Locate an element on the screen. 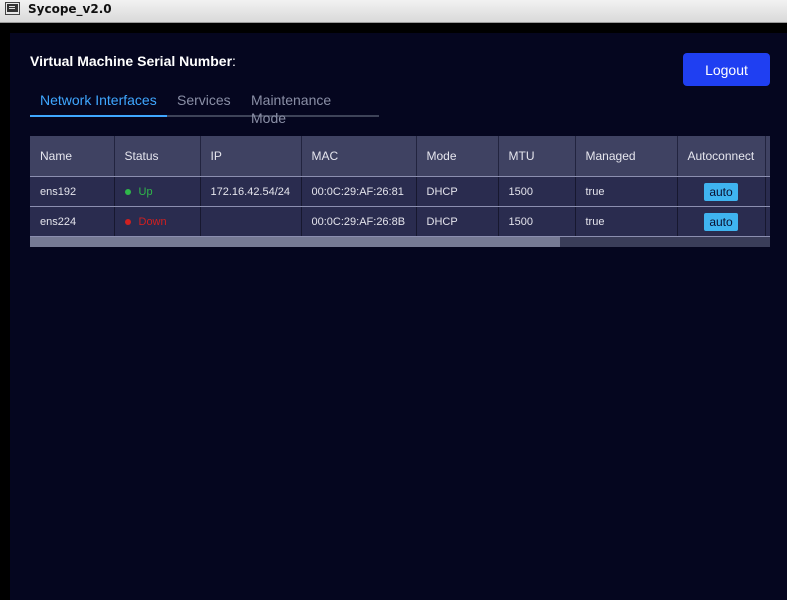  logout-button: Logout is located at coordinates (726, 69).